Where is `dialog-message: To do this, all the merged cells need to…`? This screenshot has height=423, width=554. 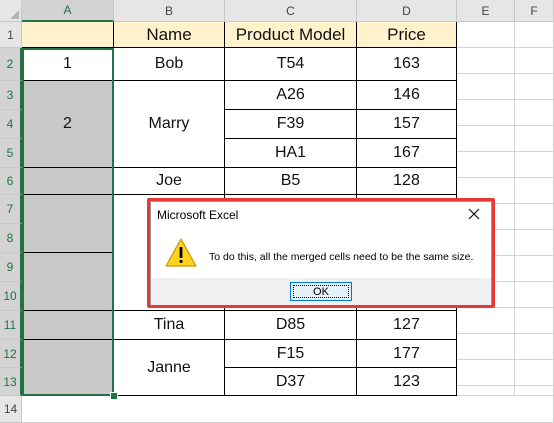 dialog-message: To do this, all the merged cells need to… is located at coordinates (341, 257).